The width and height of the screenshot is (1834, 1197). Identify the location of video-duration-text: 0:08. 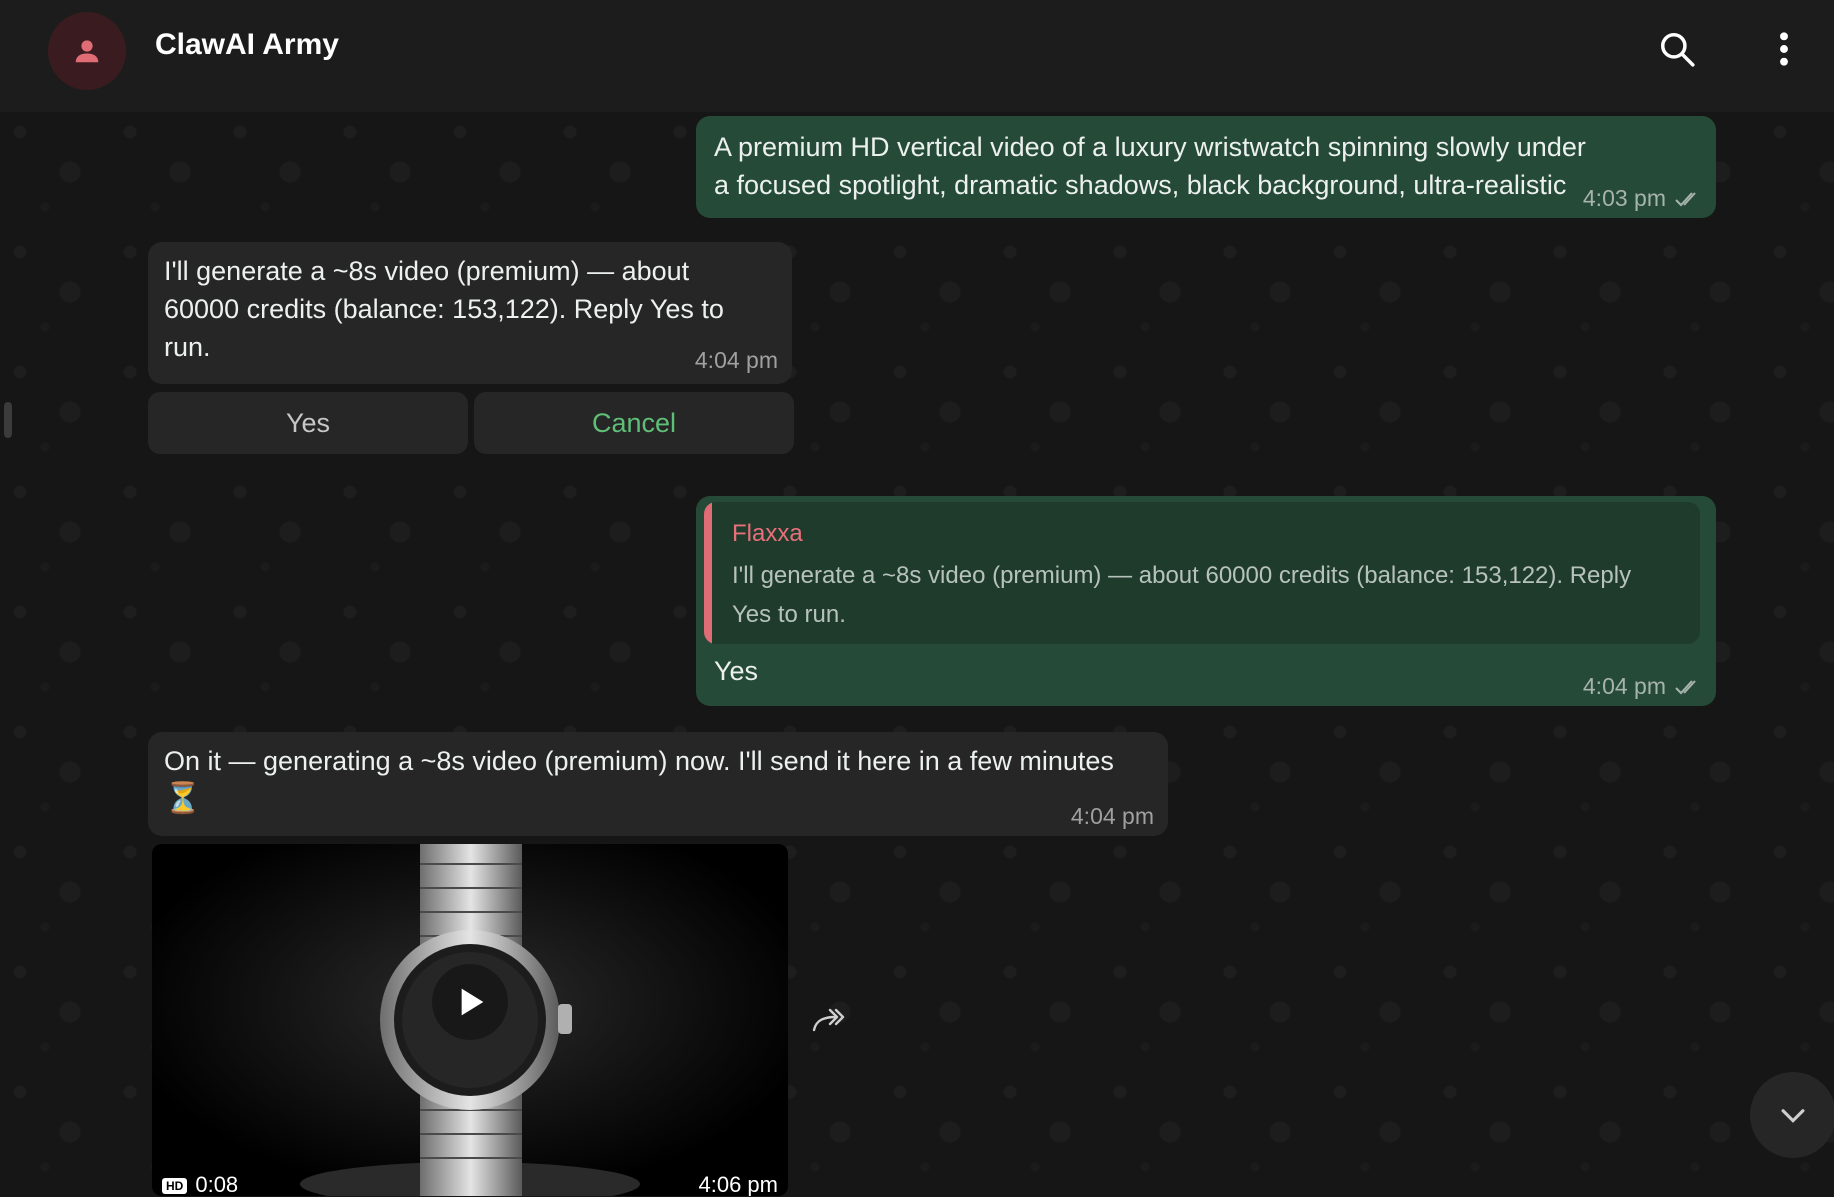
(217, 1184).